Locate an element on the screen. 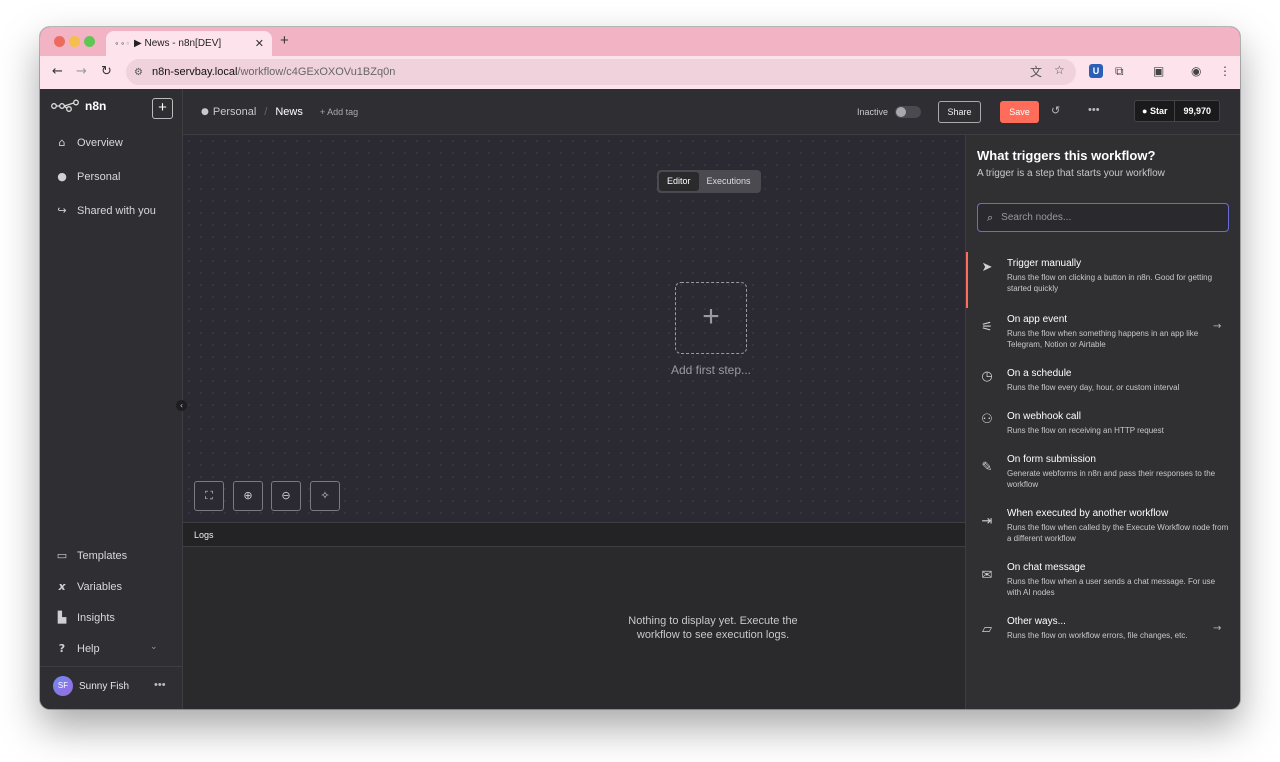 The height and width of the screenshot is (762, 1280). sidebar-item-insights: ▙ Insights is located at coordinates (84, 617).